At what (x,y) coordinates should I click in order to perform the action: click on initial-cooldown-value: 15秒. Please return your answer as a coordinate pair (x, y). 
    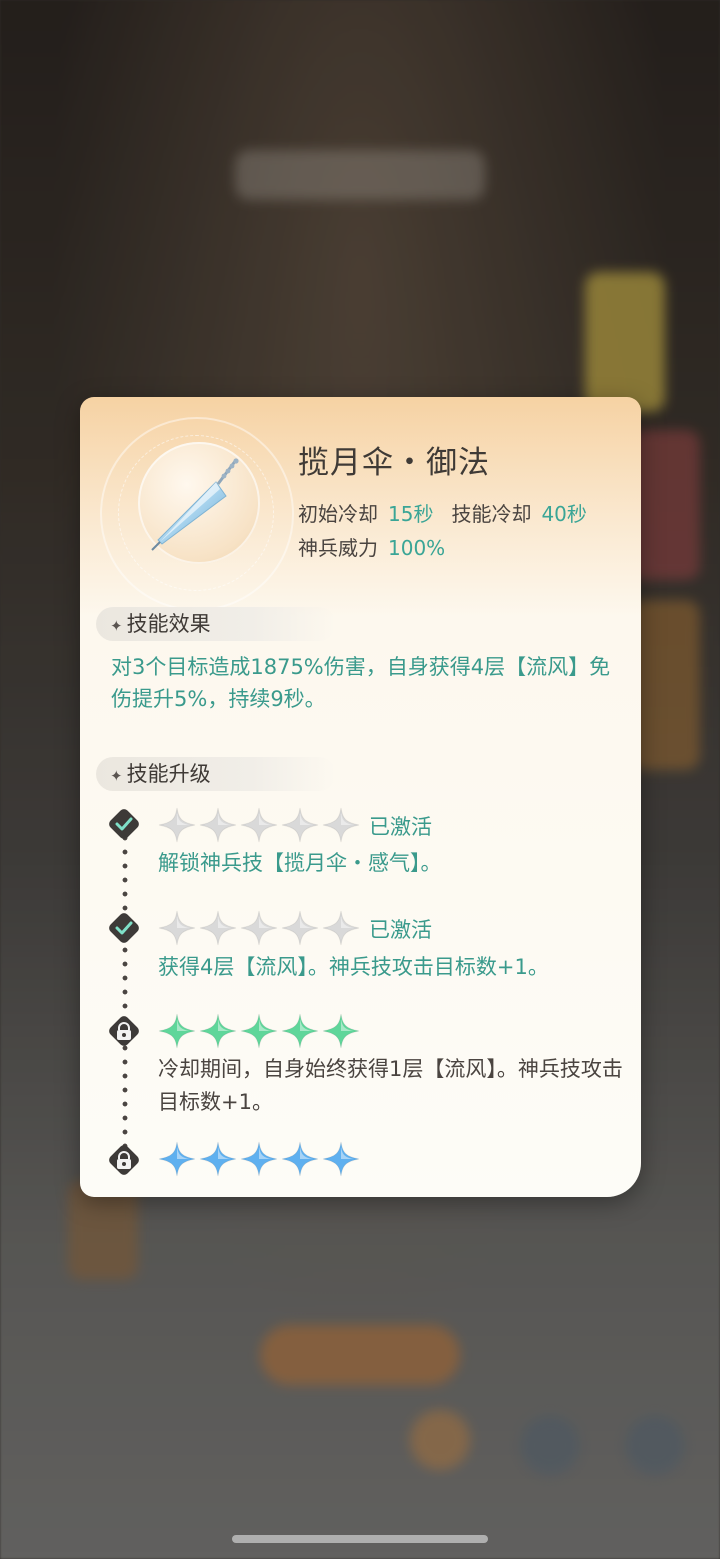
    Looking at the image, I should click on (411, 514).